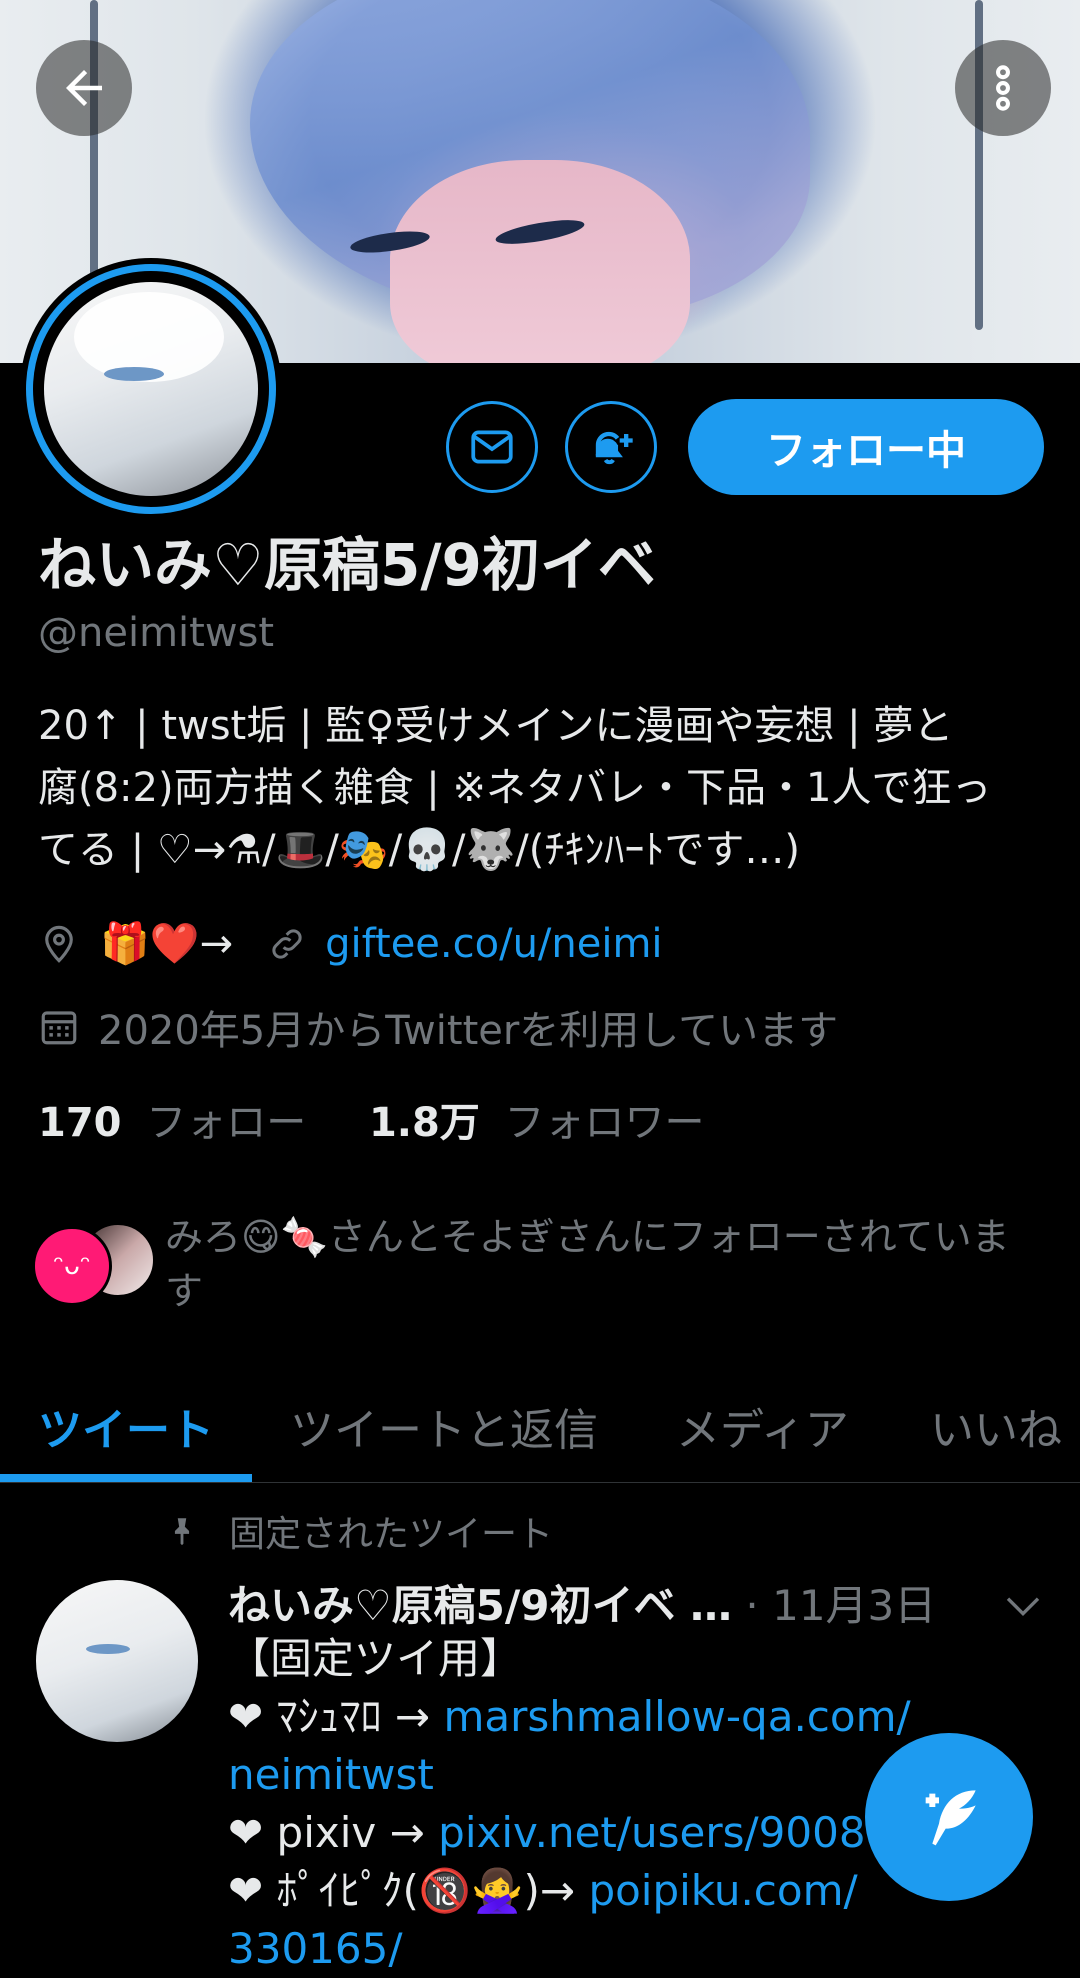 The image size is (1080, 1978). I want to click on link-icon, so click(287, 943).